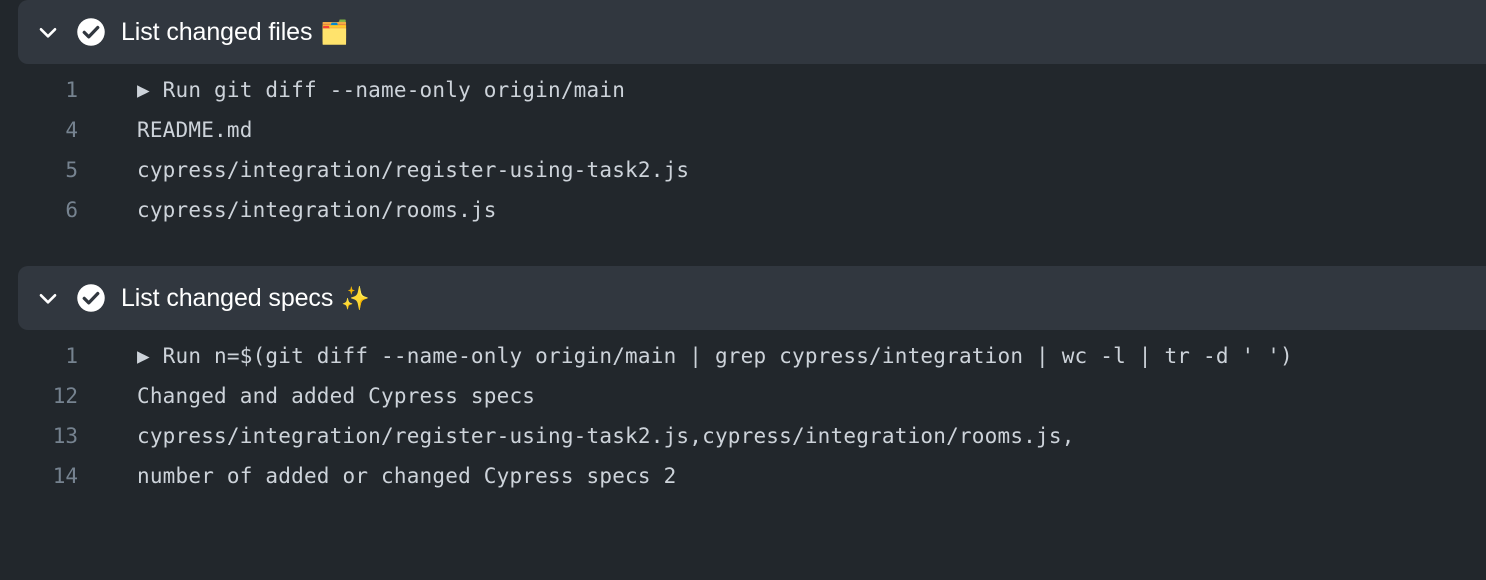 The width and height of the screenshot is (1486, 580). Describe the element at coordinates (71, 210) in the screenshot. I see `line-number: 6` at that location.